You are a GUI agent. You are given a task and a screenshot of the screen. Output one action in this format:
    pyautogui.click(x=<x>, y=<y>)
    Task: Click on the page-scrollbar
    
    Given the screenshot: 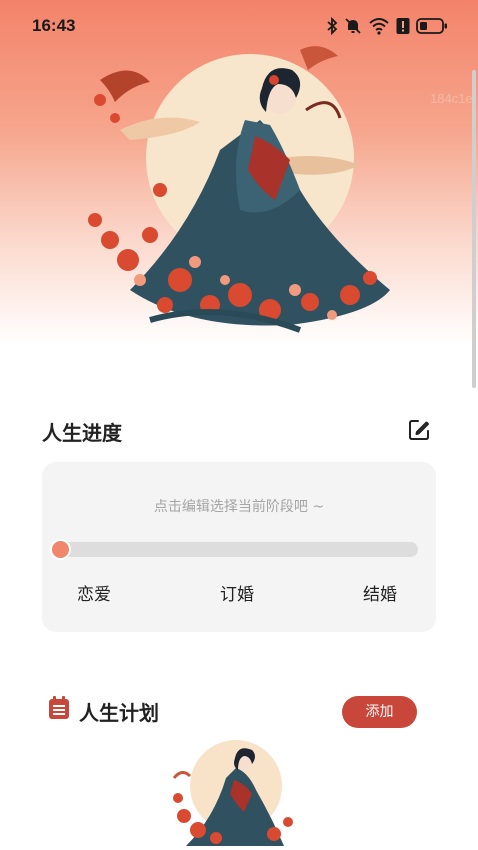 What is the action you would take?
    pyautogui.click(x=474, y=229)
    